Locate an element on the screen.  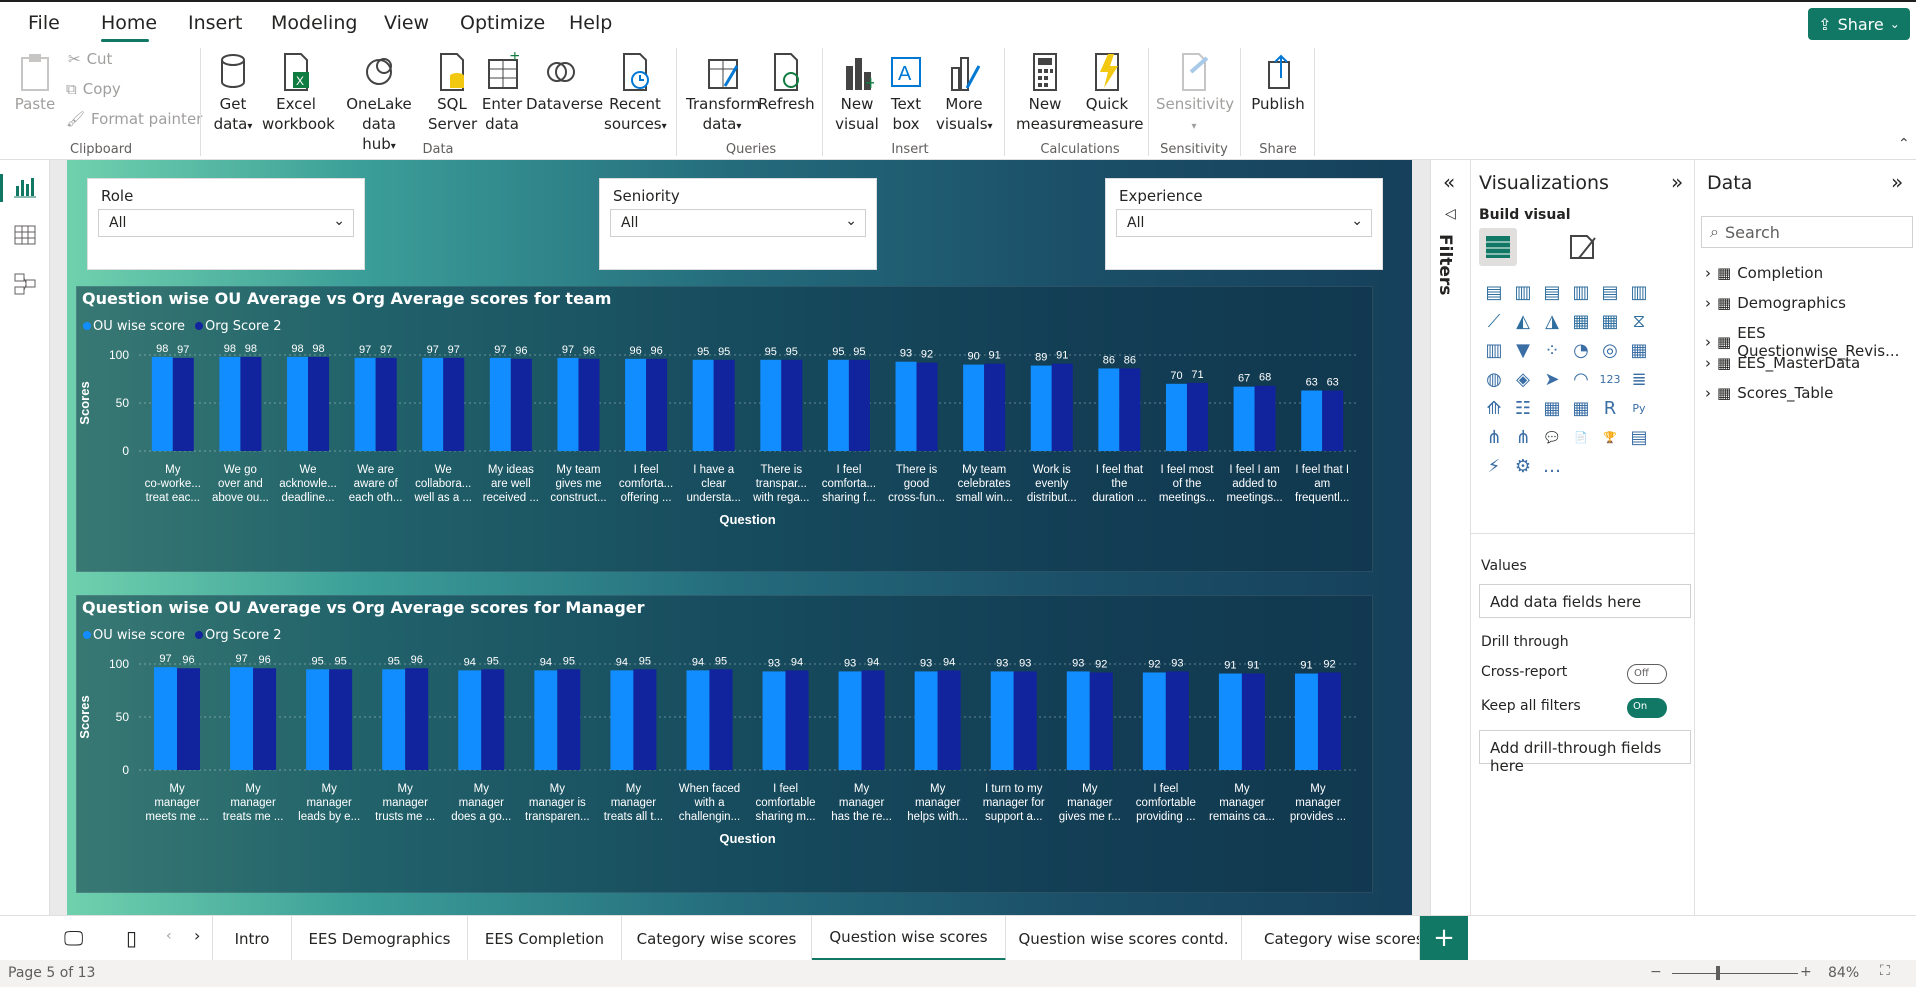
report-view-icon is located at coordinates (25, 187).